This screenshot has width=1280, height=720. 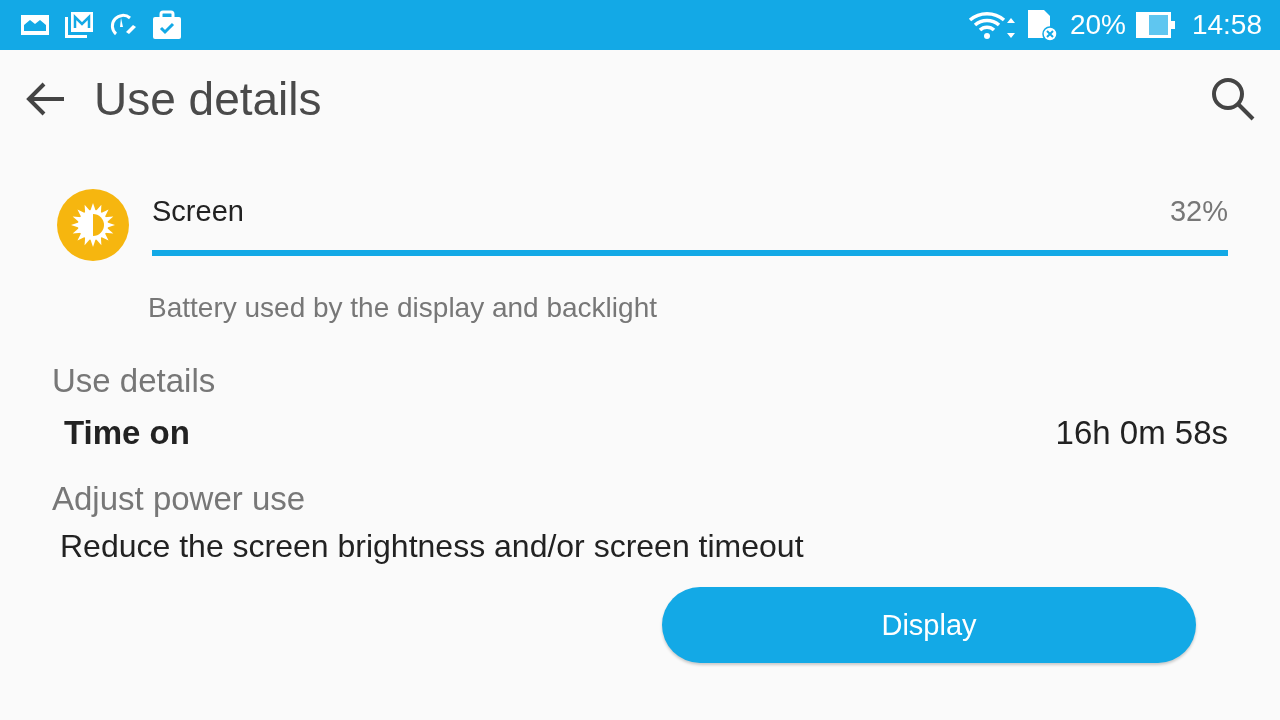 I want to click on page-title: Use details, so click(x=208, y=99).